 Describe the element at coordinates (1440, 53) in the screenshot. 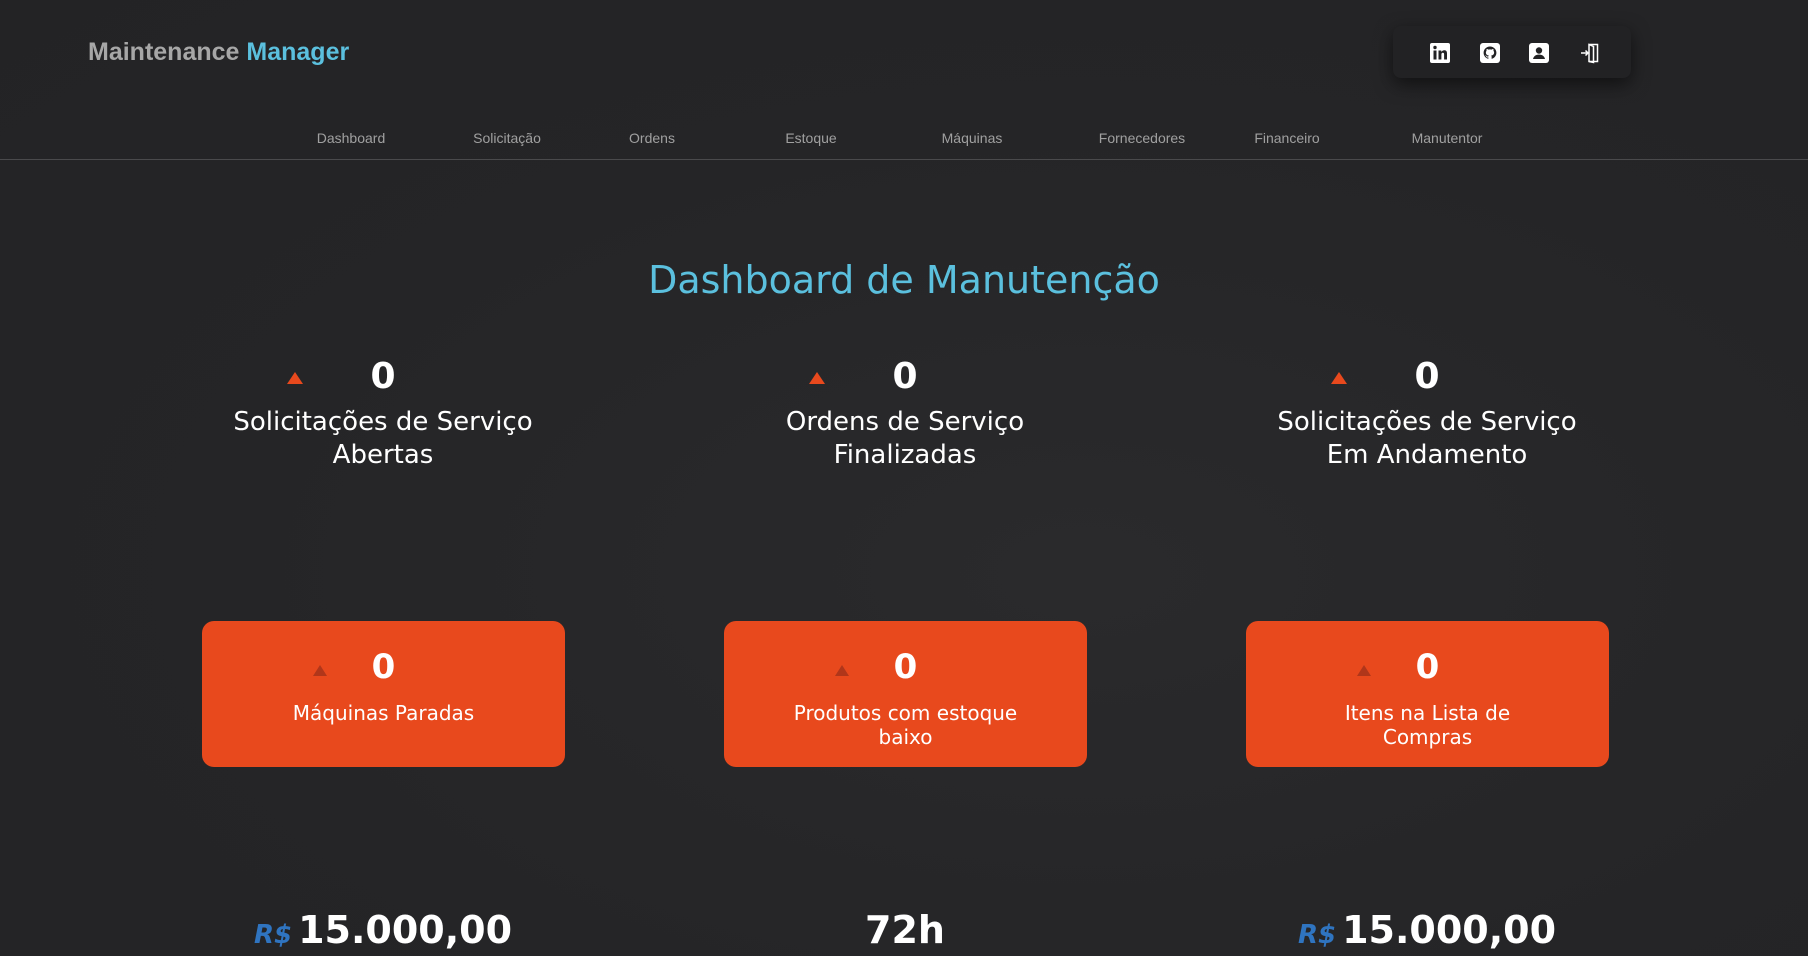

I see `linkedin-icon` at that location.